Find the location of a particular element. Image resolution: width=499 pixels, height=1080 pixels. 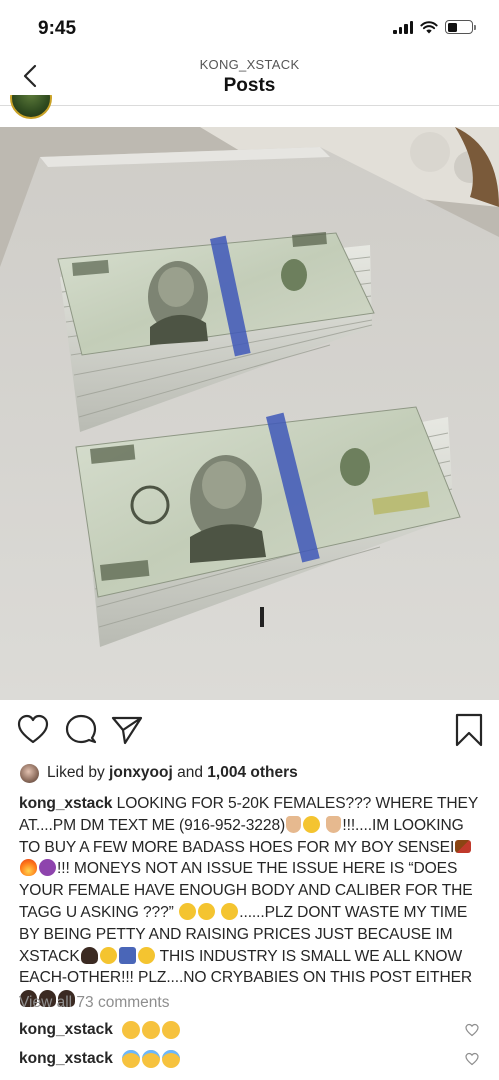

nav-header: KONG_XSTACK Posts is located at coordinates (249, 78).